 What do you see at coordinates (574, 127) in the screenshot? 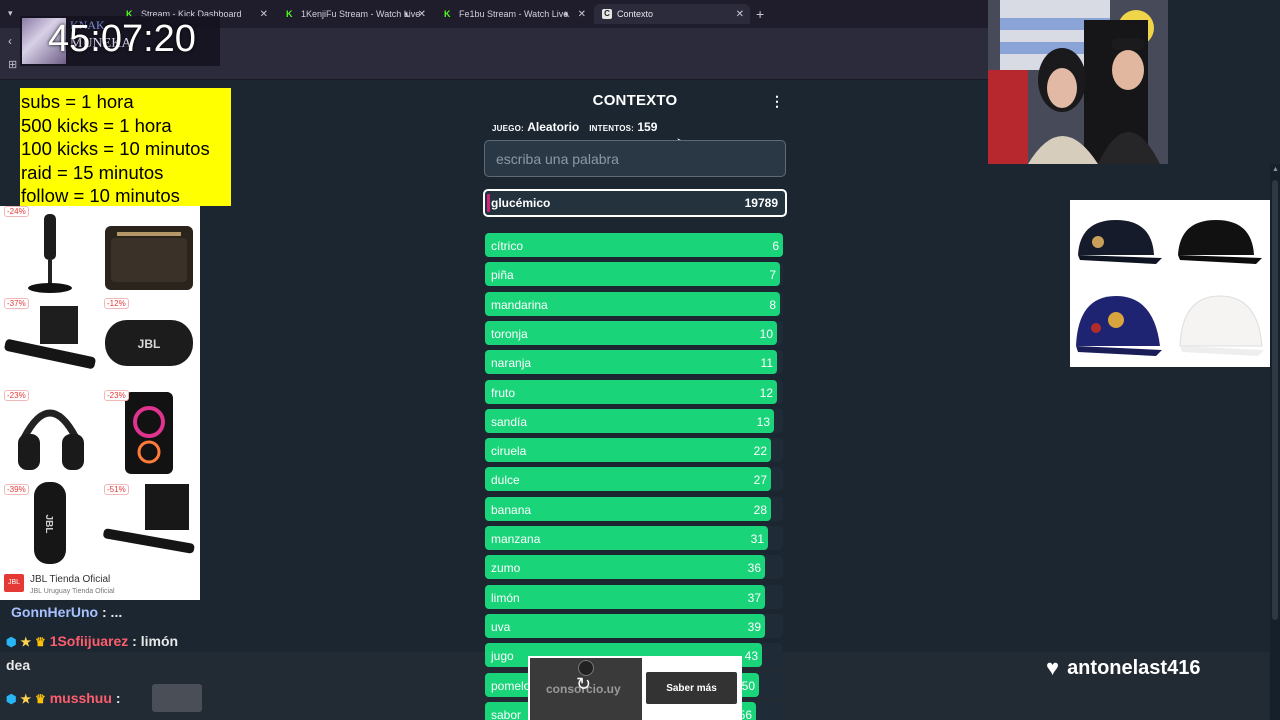
I see `game-info: JUEGO: Aleatorio INTENTOS: 159` at bounding box center [574, 127].